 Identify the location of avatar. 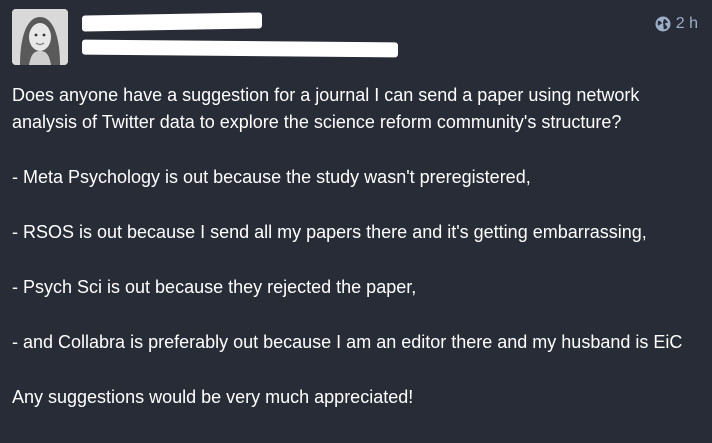
(40, 37).